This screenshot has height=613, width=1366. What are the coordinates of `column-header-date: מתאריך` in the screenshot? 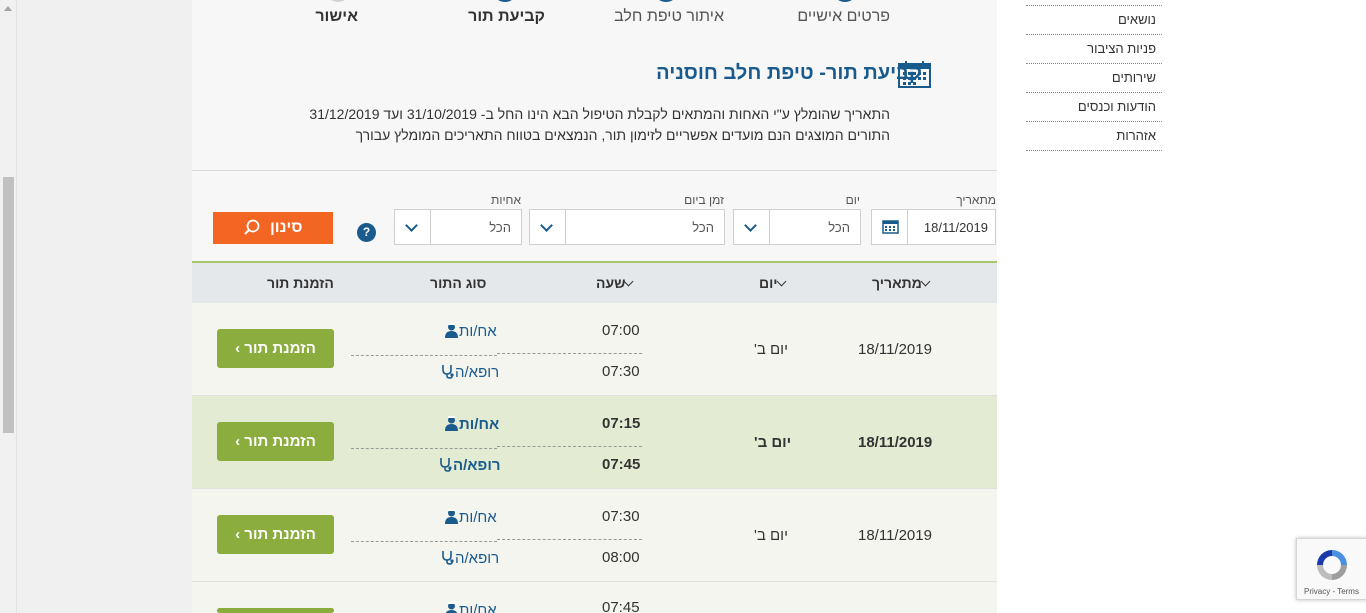 It's located at (903, 283).